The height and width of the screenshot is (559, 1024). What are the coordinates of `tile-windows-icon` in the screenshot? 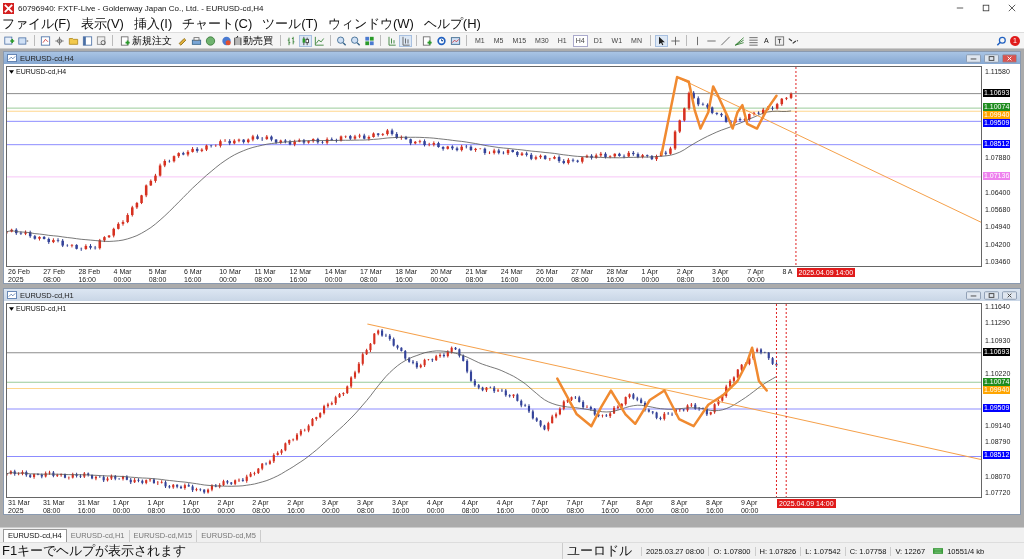 It's located at (369, 40).